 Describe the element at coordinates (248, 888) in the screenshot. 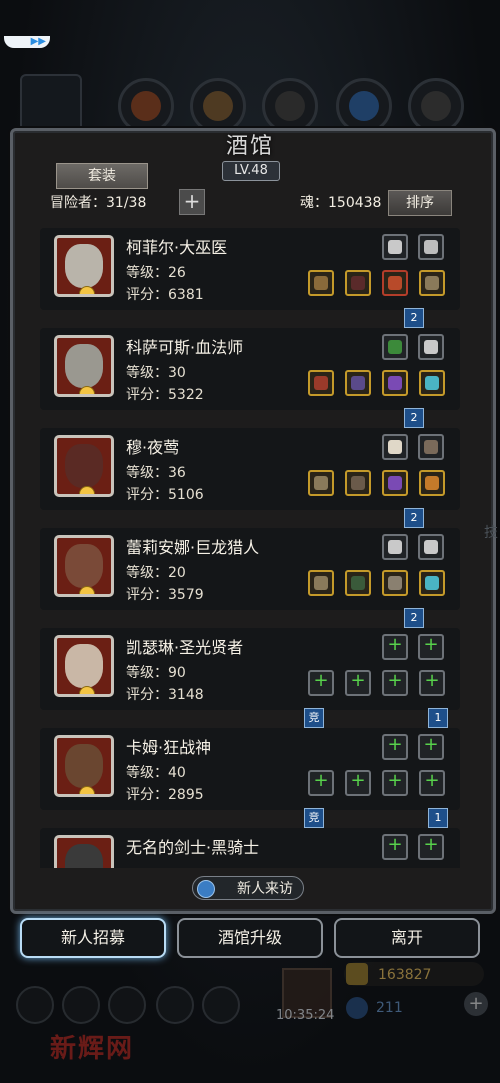

I see `newcomer-button: 新人来访` at that location.